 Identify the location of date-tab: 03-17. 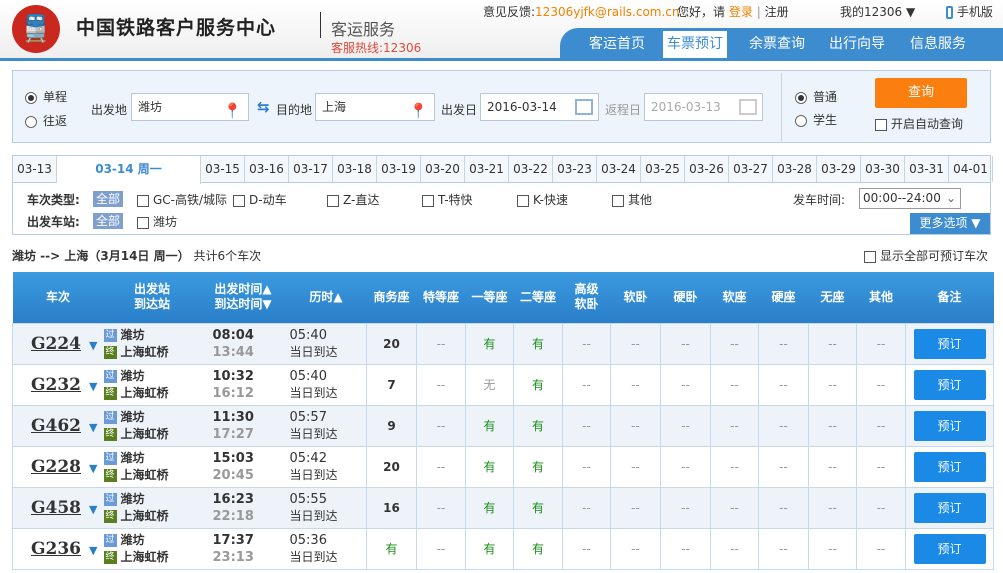
(311, 169).